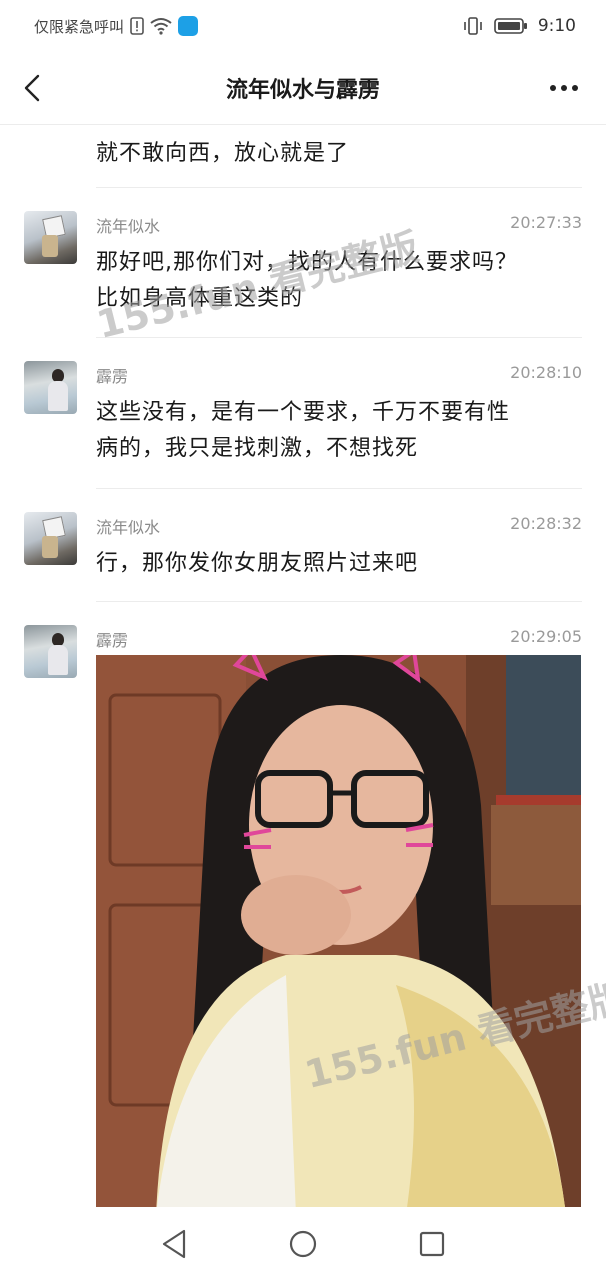 The width and height of the screenshot is (606, 1280). Describe the element at coordinates (546, 222) in the screenshot. I see `message-time: 20:27:33` at that location.